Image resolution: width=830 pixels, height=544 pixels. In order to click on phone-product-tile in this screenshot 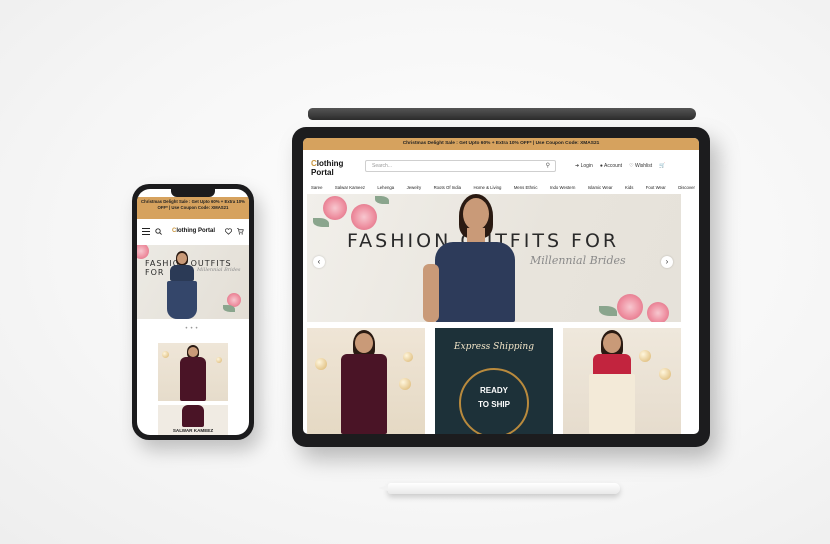, I will do `click(193, 372)`.